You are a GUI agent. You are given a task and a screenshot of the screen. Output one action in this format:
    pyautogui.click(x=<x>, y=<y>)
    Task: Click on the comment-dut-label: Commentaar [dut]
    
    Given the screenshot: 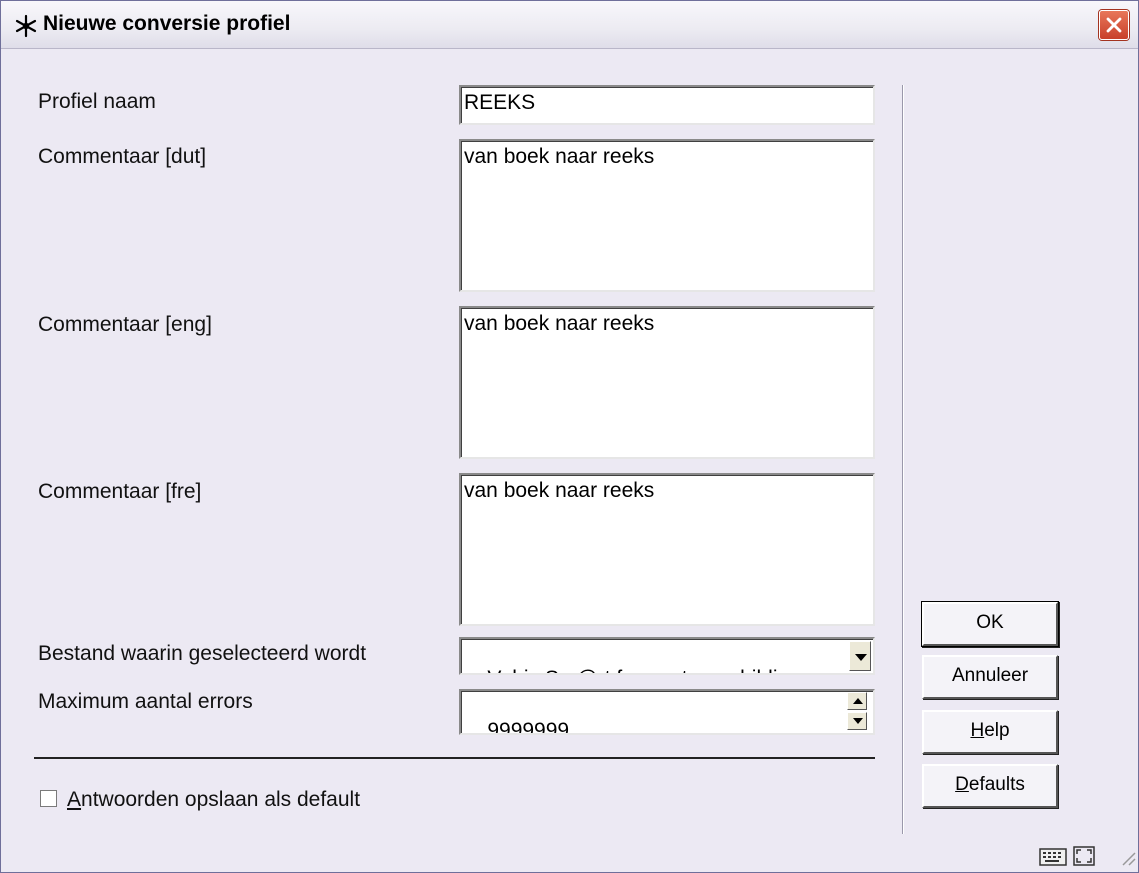 What is the action you would take?
    pyautogui.click(x=122, y=156)
    